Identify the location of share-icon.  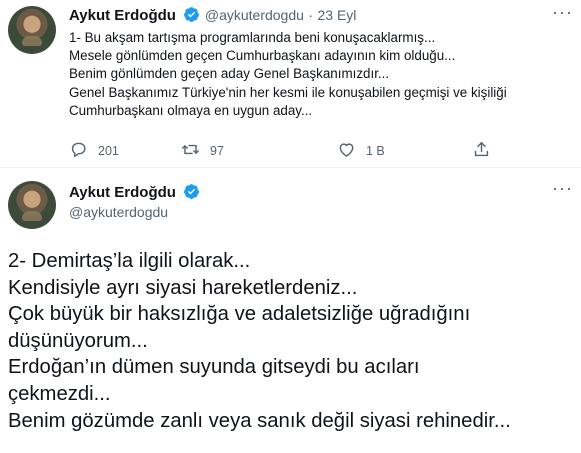
(486, 151).